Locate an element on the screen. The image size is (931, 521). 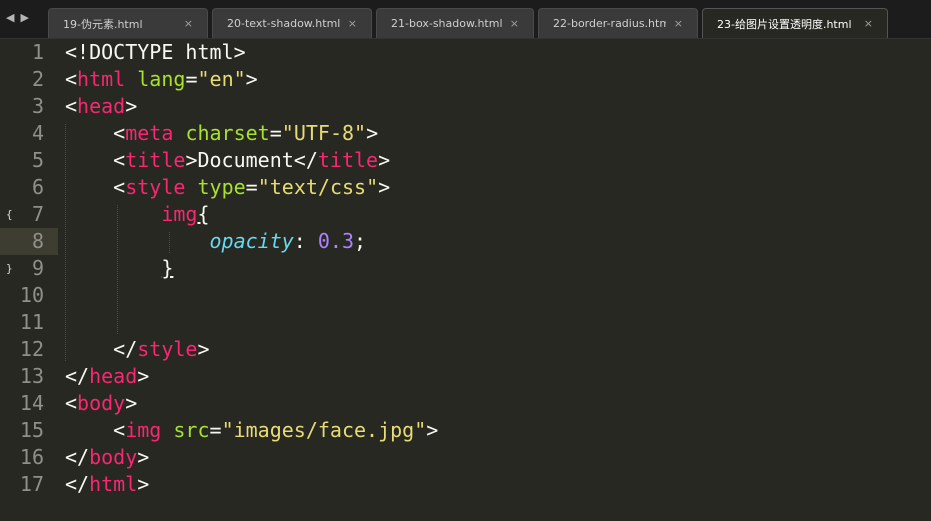
code-line: 10 is located at coordinates (465, 295).